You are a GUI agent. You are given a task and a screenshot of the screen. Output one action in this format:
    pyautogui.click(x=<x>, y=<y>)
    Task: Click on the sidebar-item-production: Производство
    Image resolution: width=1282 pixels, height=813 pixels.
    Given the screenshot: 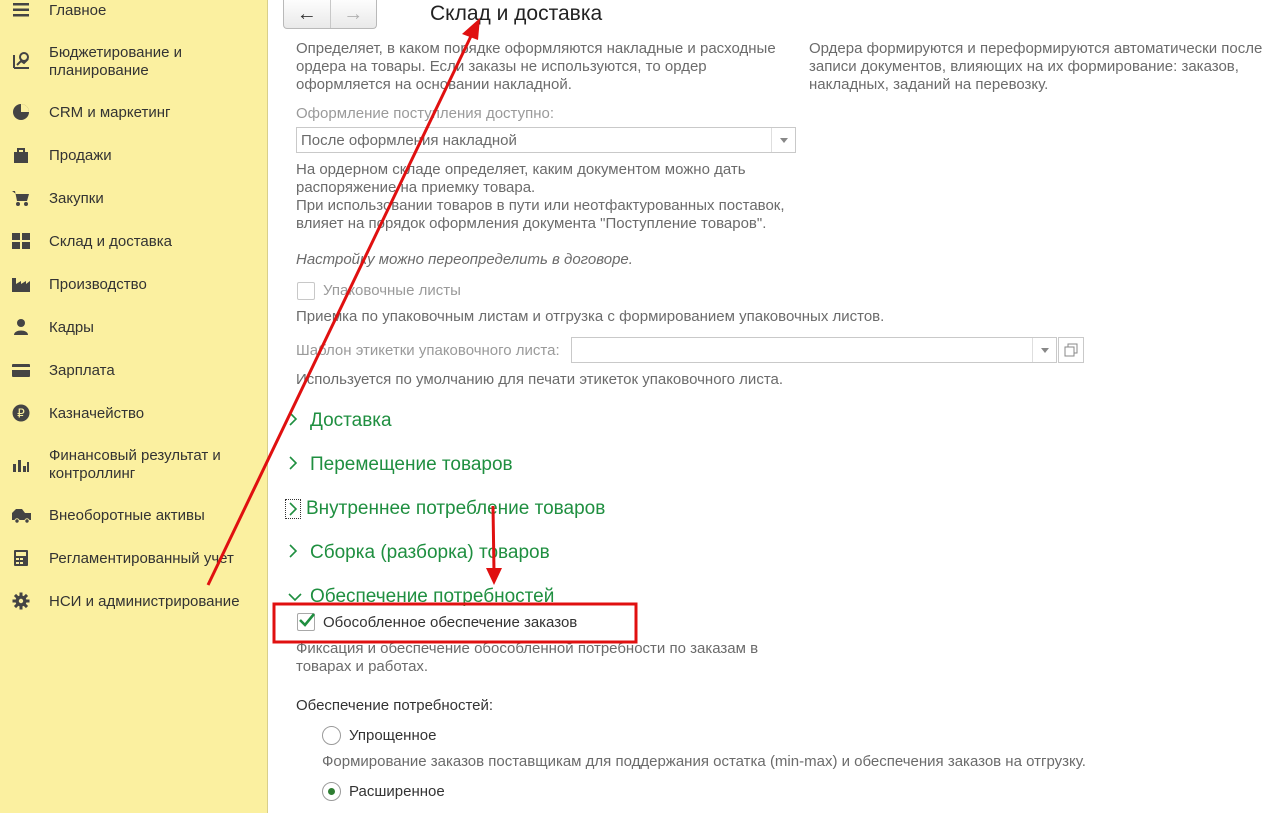 What is the action you would take?
    pyautogui.click(x=133, y=284)
    